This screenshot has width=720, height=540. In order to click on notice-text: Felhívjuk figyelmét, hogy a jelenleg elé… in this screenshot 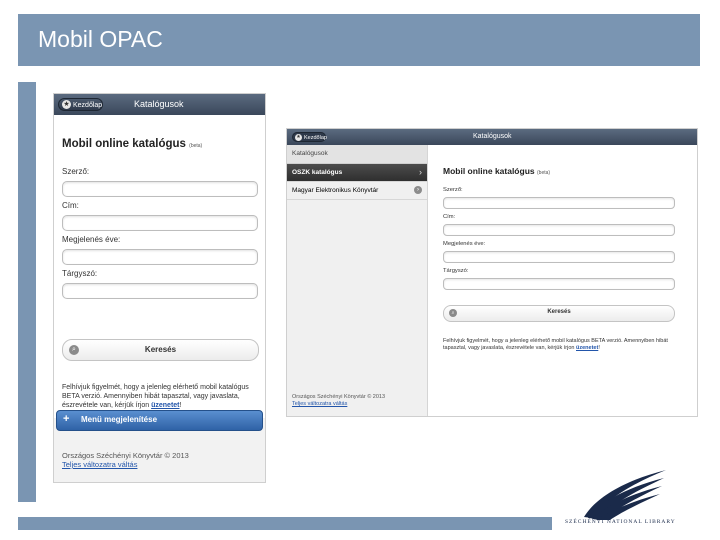, I will do `click(555, 344)`.